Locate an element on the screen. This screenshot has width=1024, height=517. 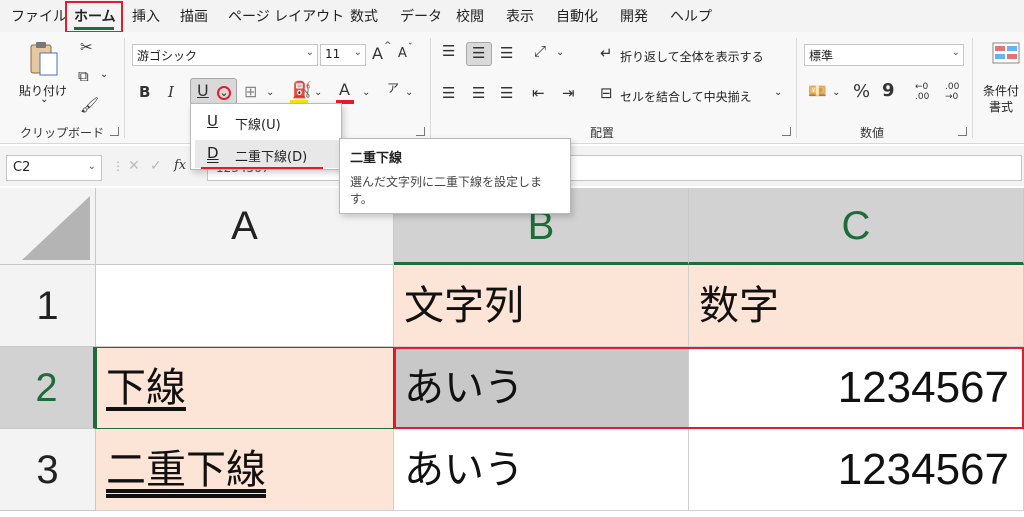
align-left-icon: ☰ is located at coordinates (448, 93).